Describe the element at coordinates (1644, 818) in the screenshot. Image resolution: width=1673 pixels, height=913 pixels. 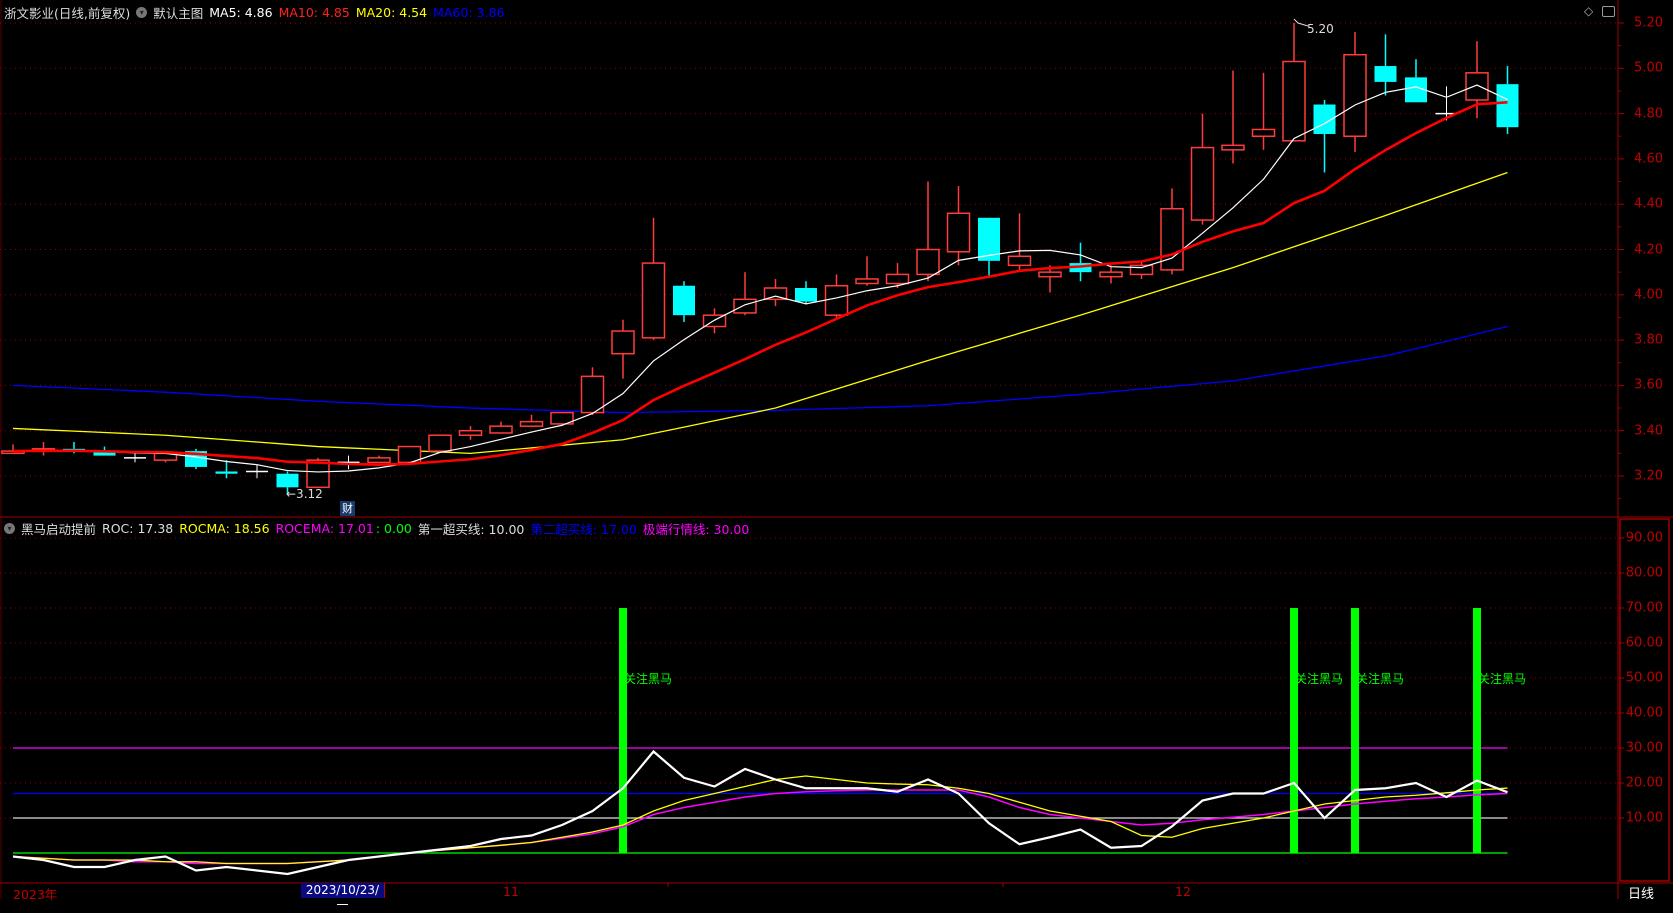
I see `indicator-axis-label: 10.00` at that location.